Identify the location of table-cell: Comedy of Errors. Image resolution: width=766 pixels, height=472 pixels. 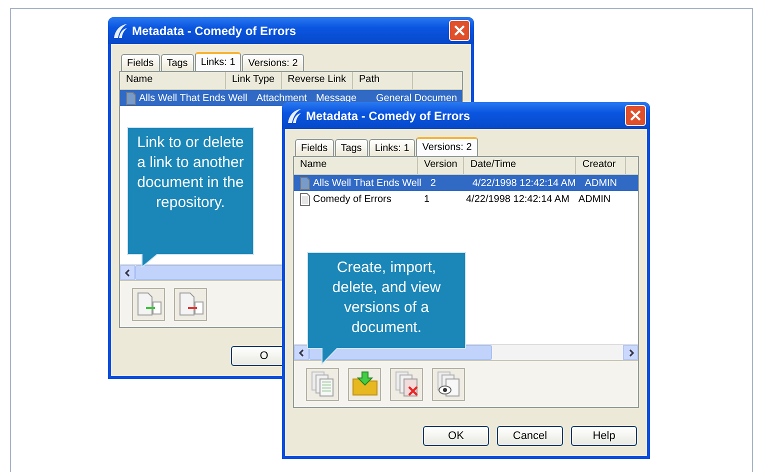
(356, 199).